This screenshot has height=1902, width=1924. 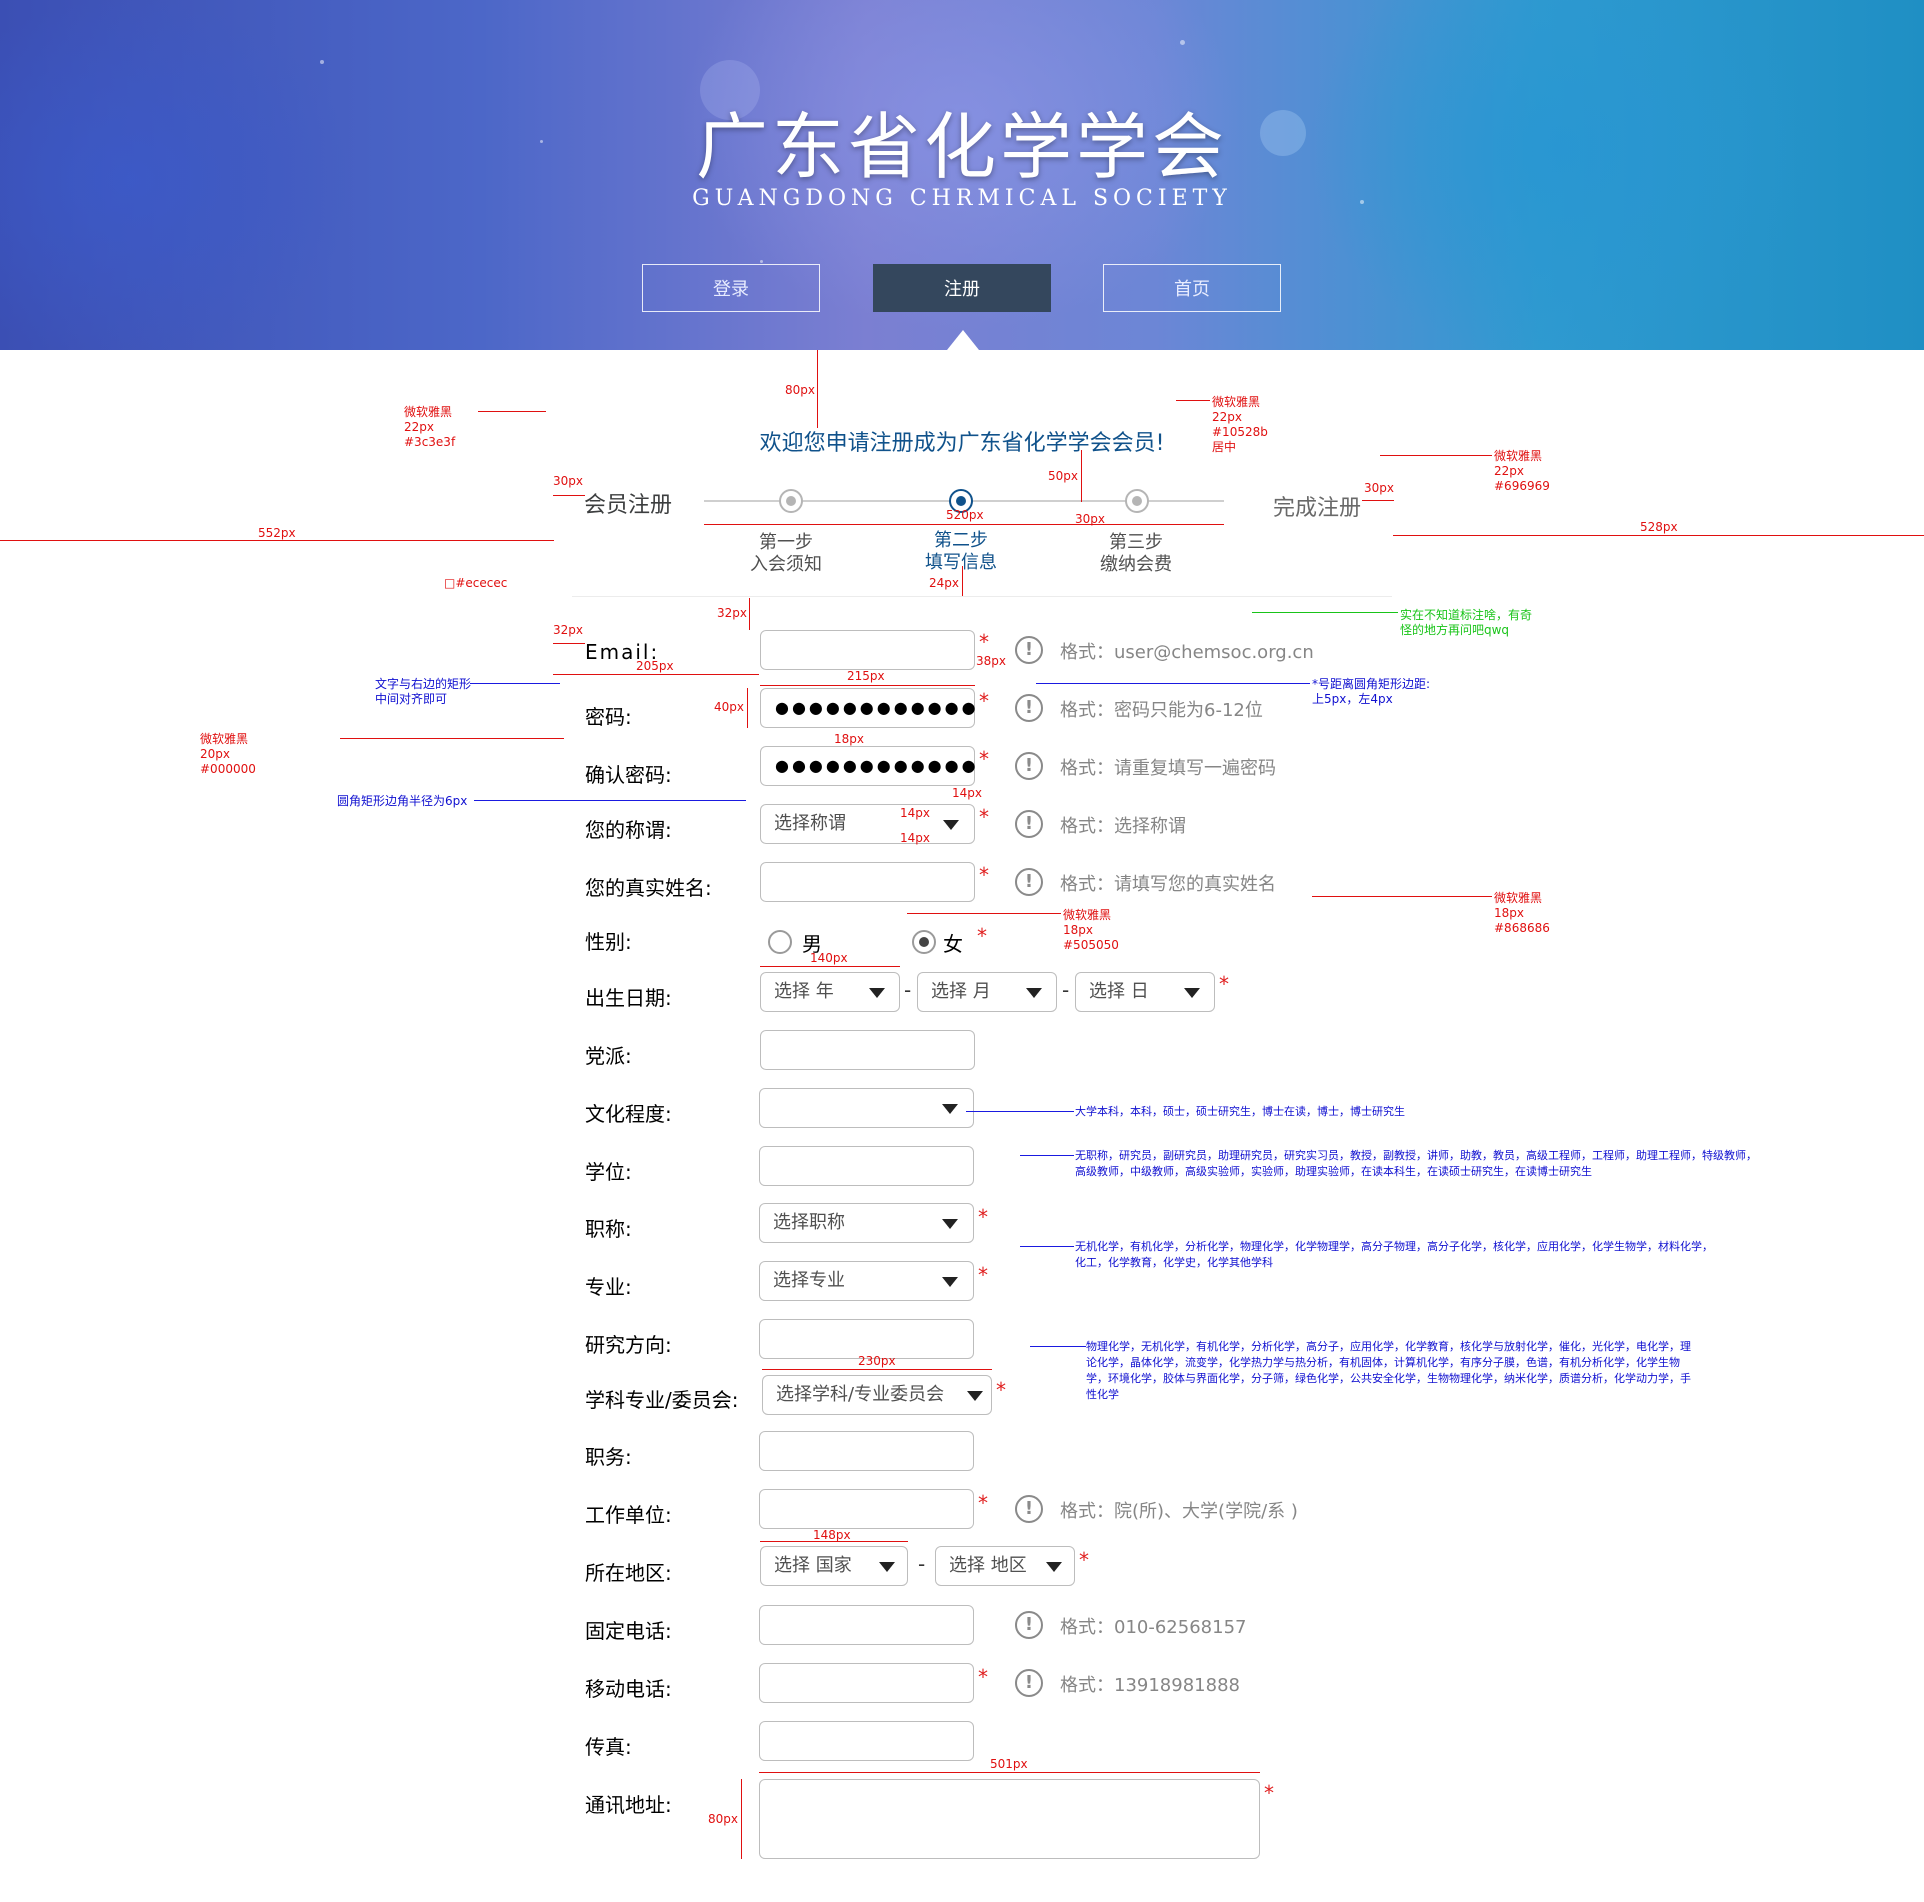 What do you see at coordinates (961, 147) in the screenshot?
I see `site-title: 广东省化学学会` at bounding box center [961, 147].